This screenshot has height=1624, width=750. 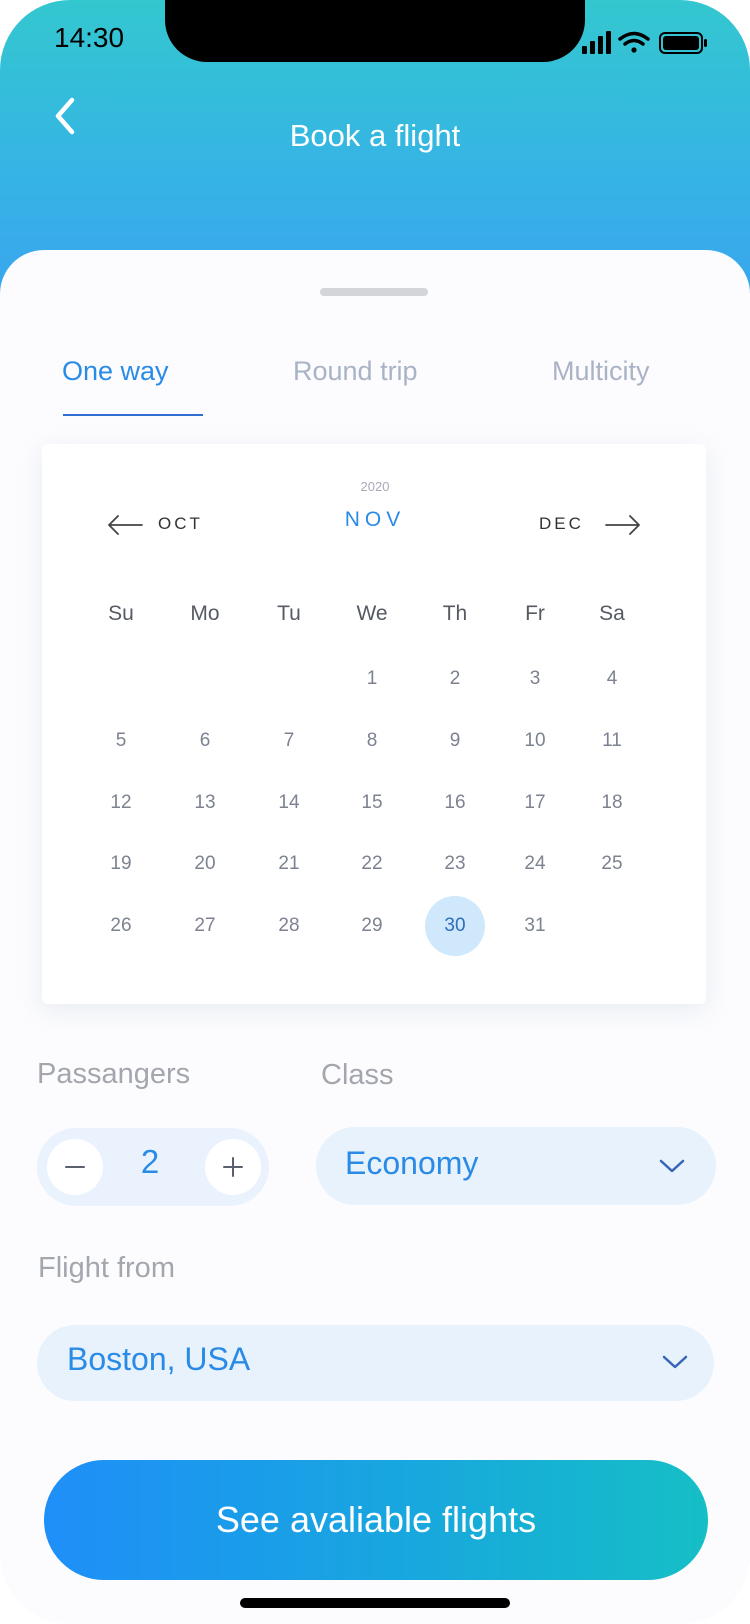 What do you see at coordinates (375, 135) in the screenshot?
I see `page-title: Book a flight` at bounding box center [375, 135].